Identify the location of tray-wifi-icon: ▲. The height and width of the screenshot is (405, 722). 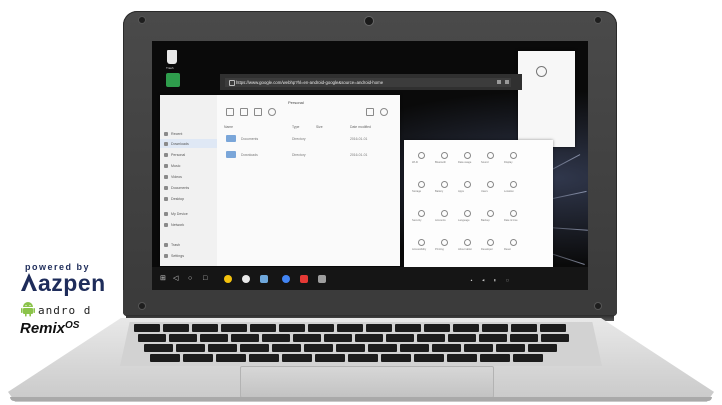
(471, 280).